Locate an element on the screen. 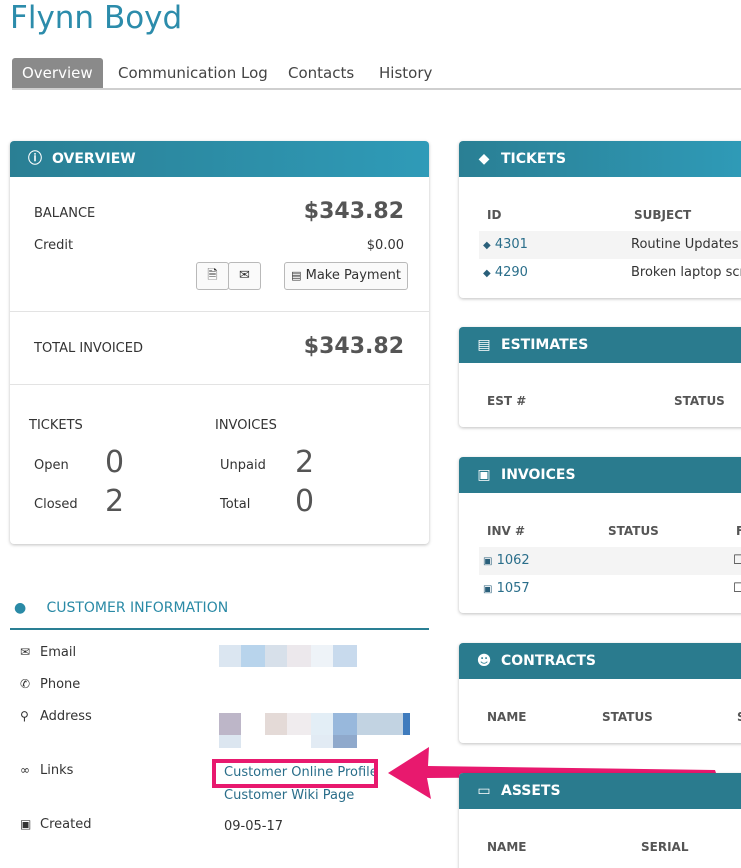 Image resolution: width=741 pixels, height=868 pixels. contracts-header: ☻ CONTRACTS is located at coordinates (600, 661).